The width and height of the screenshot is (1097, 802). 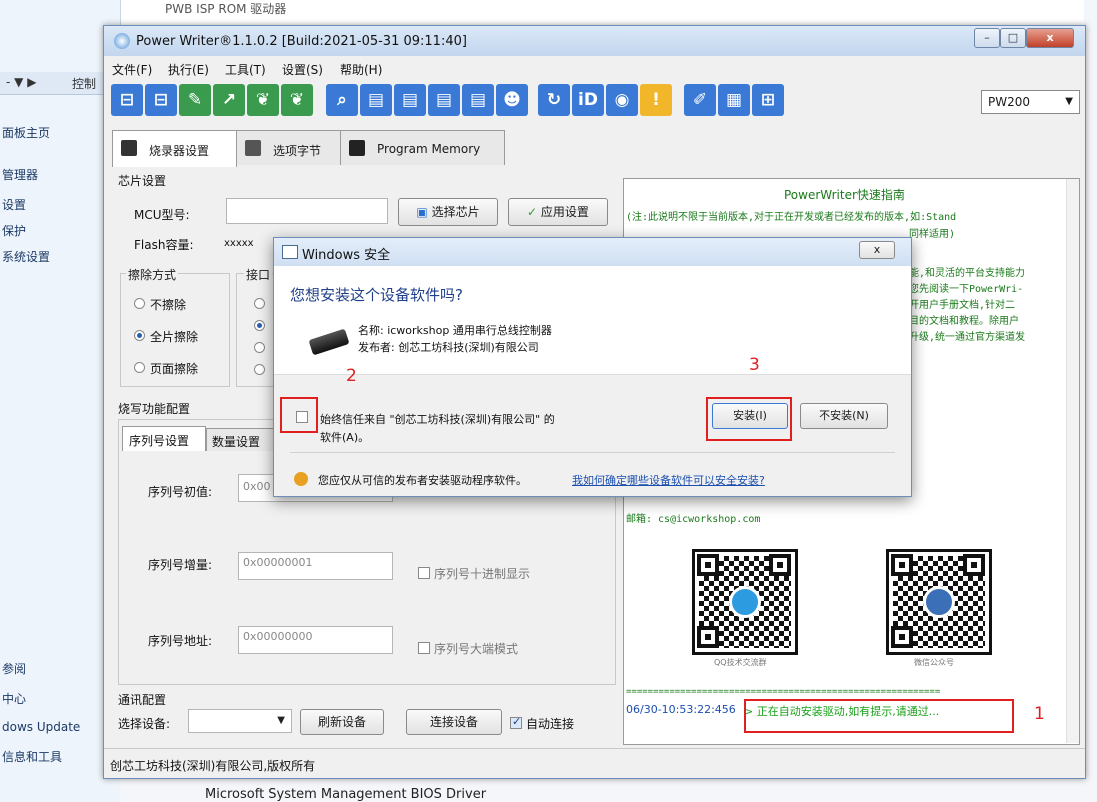 I want to click on big-endian-checkbox, so click(x=424, y=648).